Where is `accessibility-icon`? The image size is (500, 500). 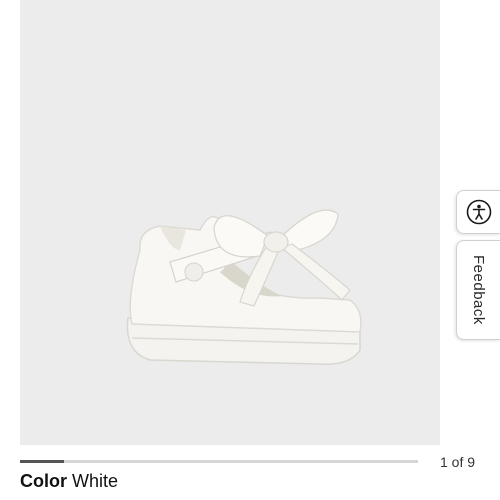 accessibility-icon is located at coordinates (478, 212).